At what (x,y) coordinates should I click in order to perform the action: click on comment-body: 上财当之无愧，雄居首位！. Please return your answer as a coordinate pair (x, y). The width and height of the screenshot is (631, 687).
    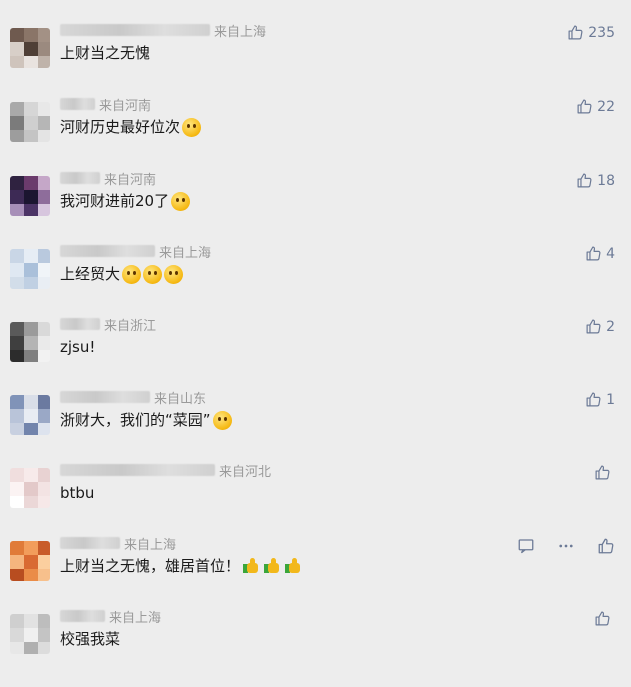
    Looking at the image, I should click on (150, 566).